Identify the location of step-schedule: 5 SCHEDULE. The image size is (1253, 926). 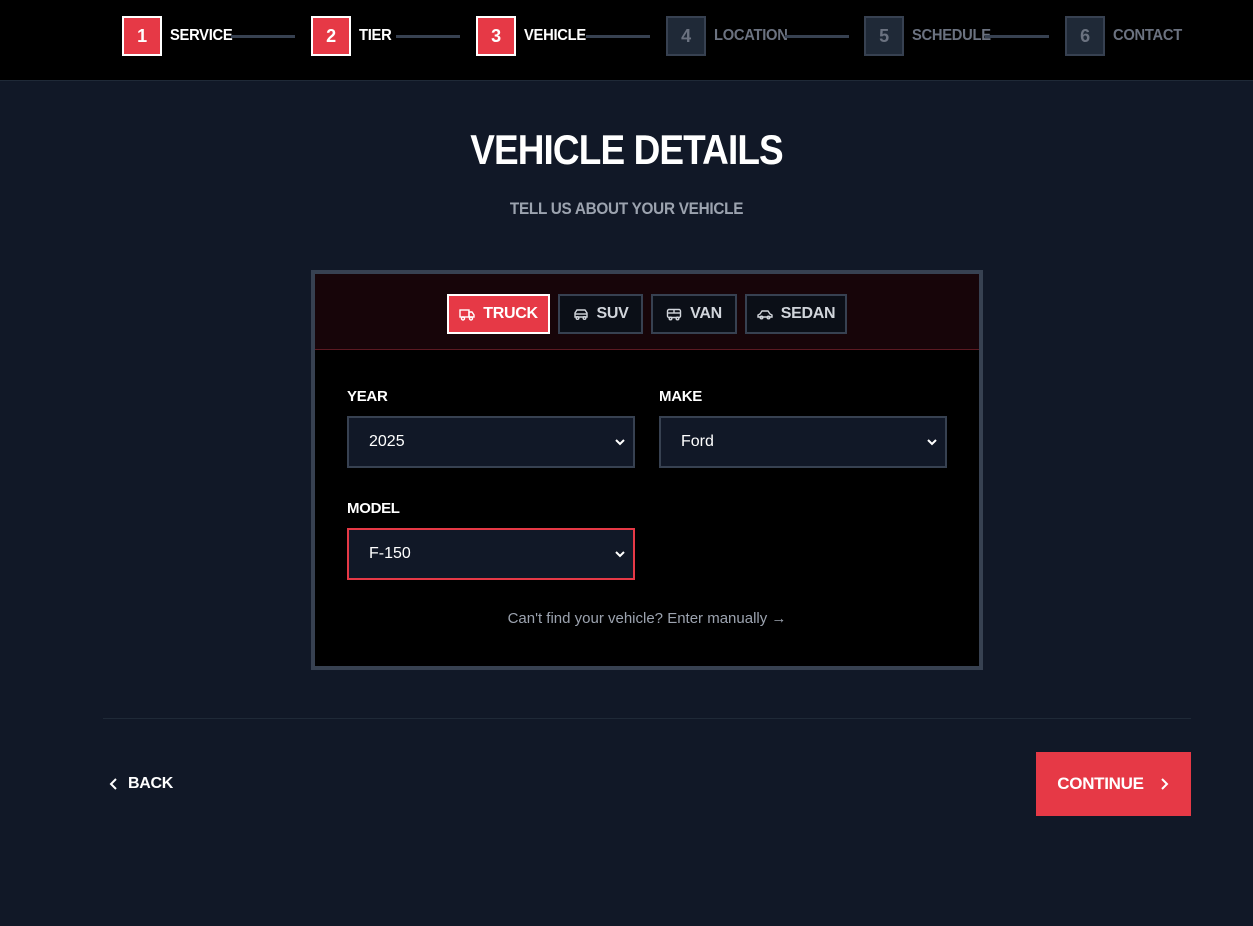
(931, 36).